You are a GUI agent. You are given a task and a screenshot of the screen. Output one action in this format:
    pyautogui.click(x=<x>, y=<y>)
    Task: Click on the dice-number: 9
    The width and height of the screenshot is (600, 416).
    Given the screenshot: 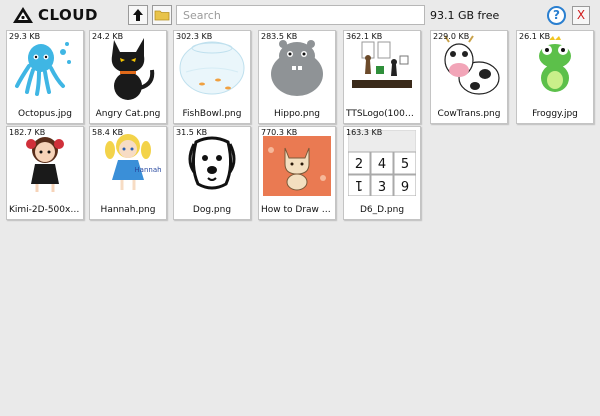 What is the action you would take?
    pyautogui.click(x=405, y=187)
    